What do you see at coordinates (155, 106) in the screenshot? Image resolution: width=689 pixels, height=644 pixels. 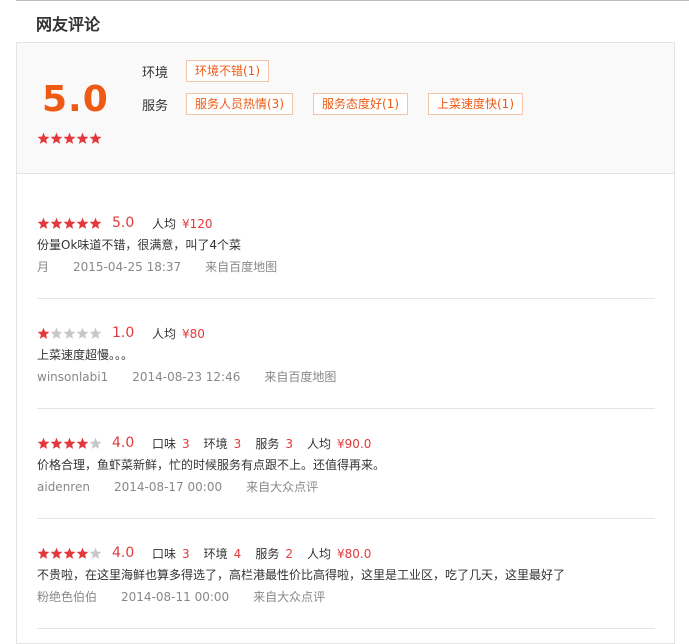 I see `tag-row-label: 服务` at bounding box center [155, 106].